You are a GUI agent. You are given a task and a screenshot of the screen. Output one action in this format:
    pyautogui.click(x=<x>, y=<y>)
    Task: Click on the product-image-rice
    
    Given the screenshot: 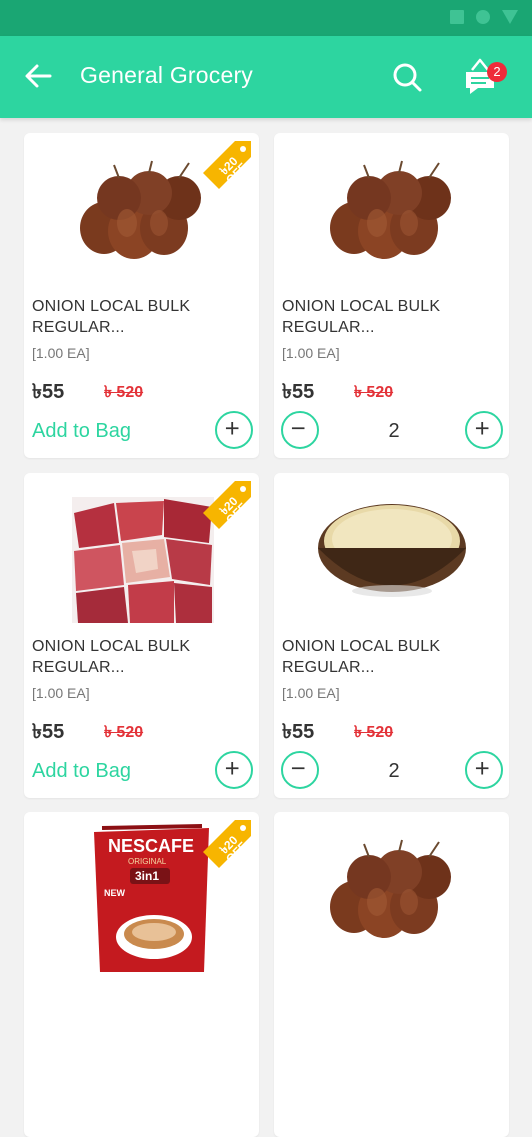 What is the action you would take?
    pyautogui.click(x=391, y=553)
    